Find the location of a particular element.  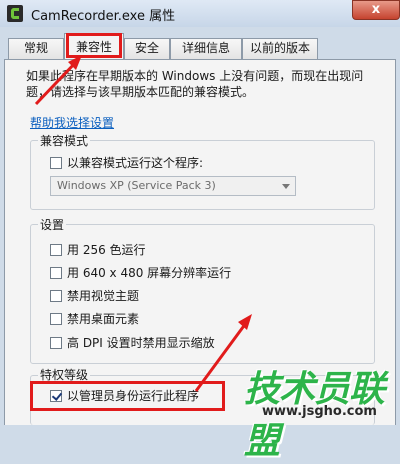

arrow-to-tab is located at coordinates (58, 80).